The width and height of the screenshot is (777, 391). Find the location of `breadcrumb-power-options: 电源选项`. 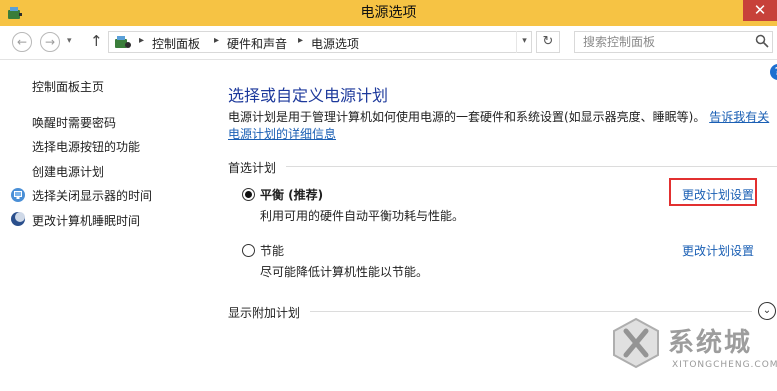

breadcrumb-power-options: 电源选项 is located at coordinates (335, 43).